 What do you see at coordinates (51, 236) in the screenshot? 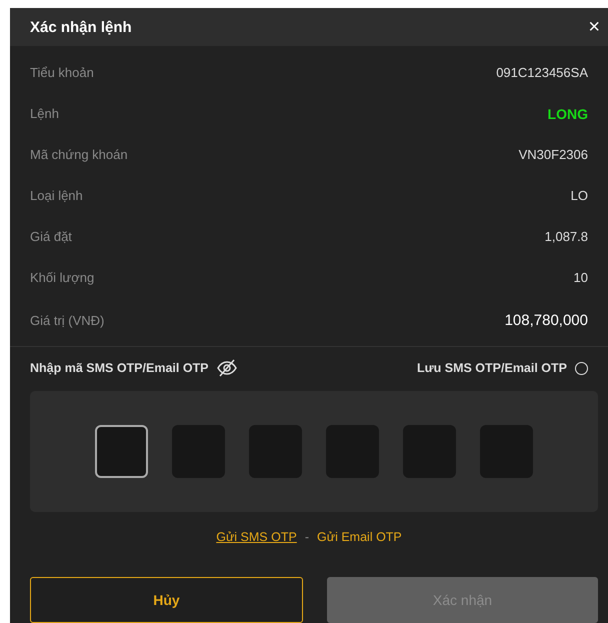
I see `field-label: Giá đặt` at bounding box center [51, 236].